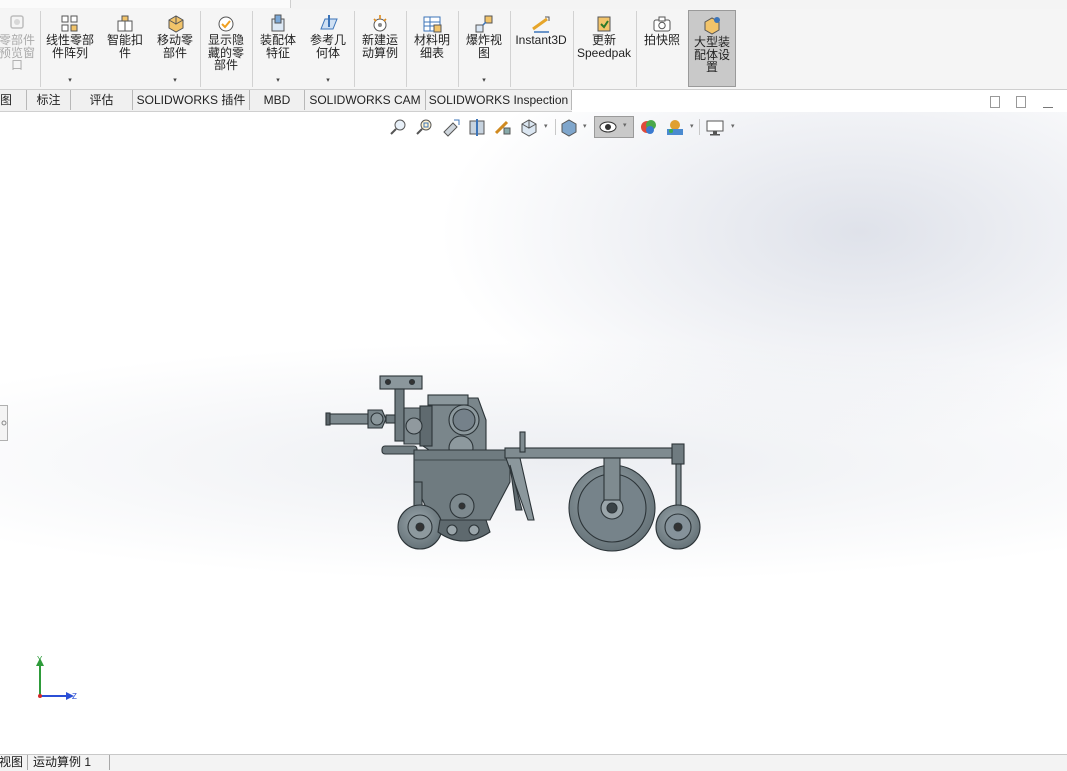  I want to click on tile-right-icon, so click(1021, 102).